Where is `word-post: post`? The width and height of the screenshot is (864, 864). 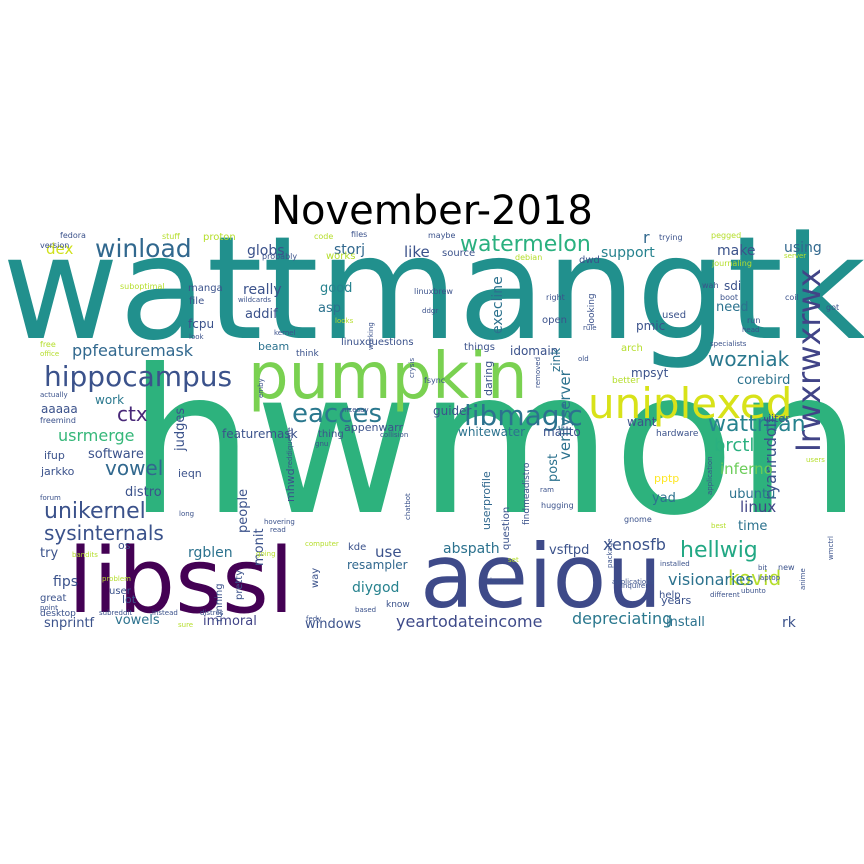 word-post: post is located at coordinates (553, 468).